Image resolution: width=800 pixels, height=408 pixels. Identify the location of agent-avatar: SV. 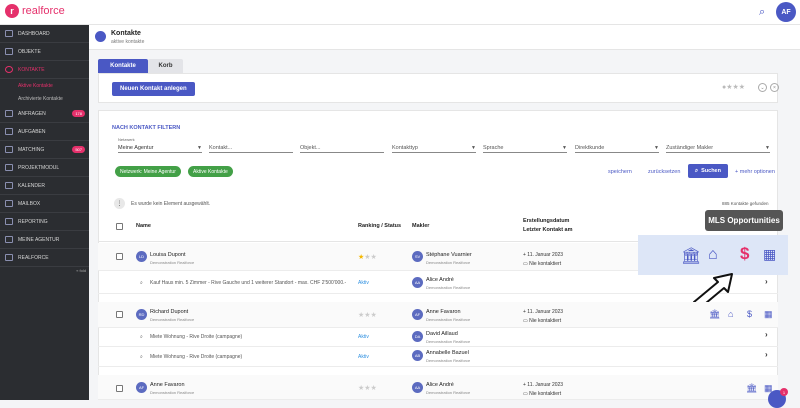
(417, 256).